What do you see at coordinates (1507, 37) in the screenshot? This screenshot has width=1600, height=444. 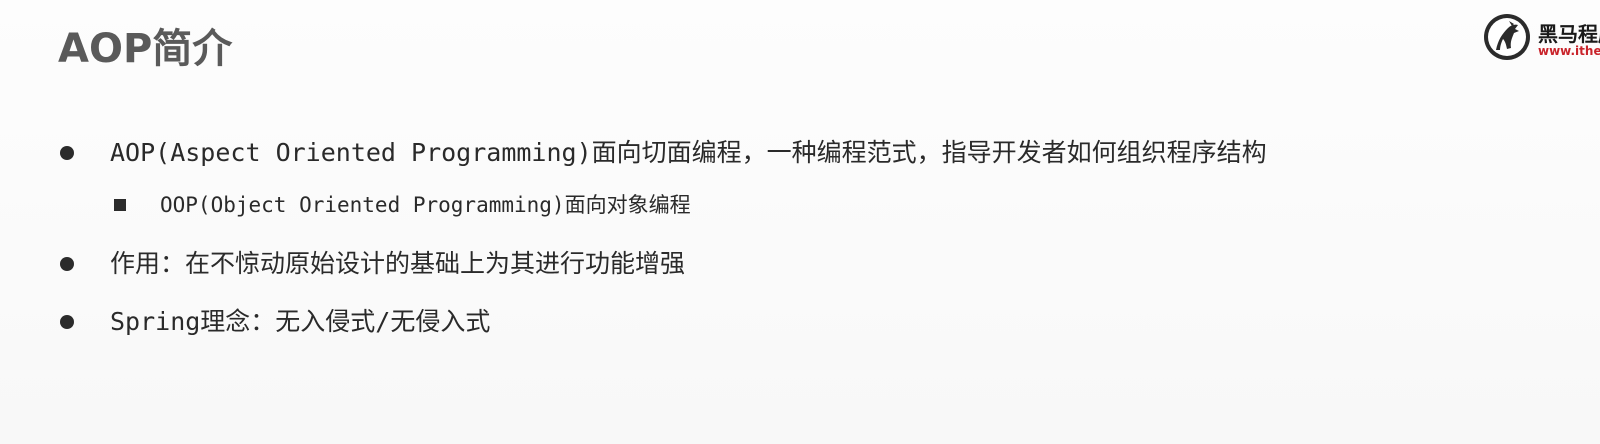 I see `horse-logo-icon` at bounding box center [1507, 37].